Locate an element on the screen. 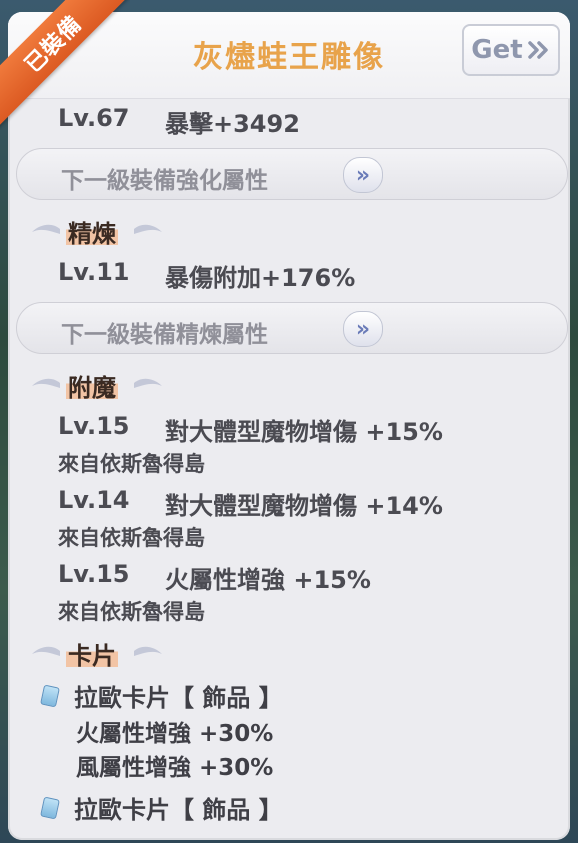 This screenshot has height=843, width=578. get-button: Get is located at coordinates (511, 50).